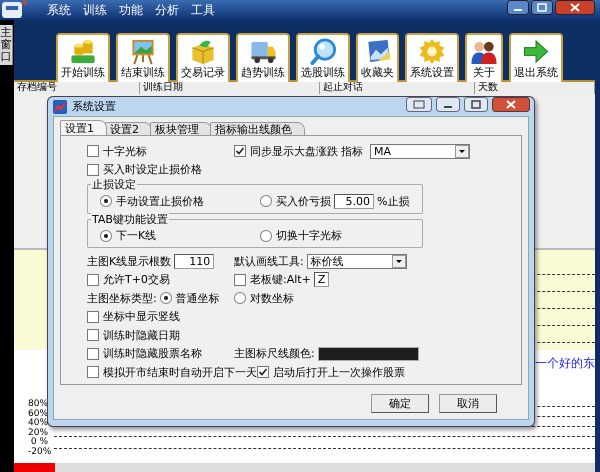 This screenshot has height=472, width=600. Describe the element at coordinates (272, 298) in the screenshot. I see `radio-label: 对数坐标` at that location.